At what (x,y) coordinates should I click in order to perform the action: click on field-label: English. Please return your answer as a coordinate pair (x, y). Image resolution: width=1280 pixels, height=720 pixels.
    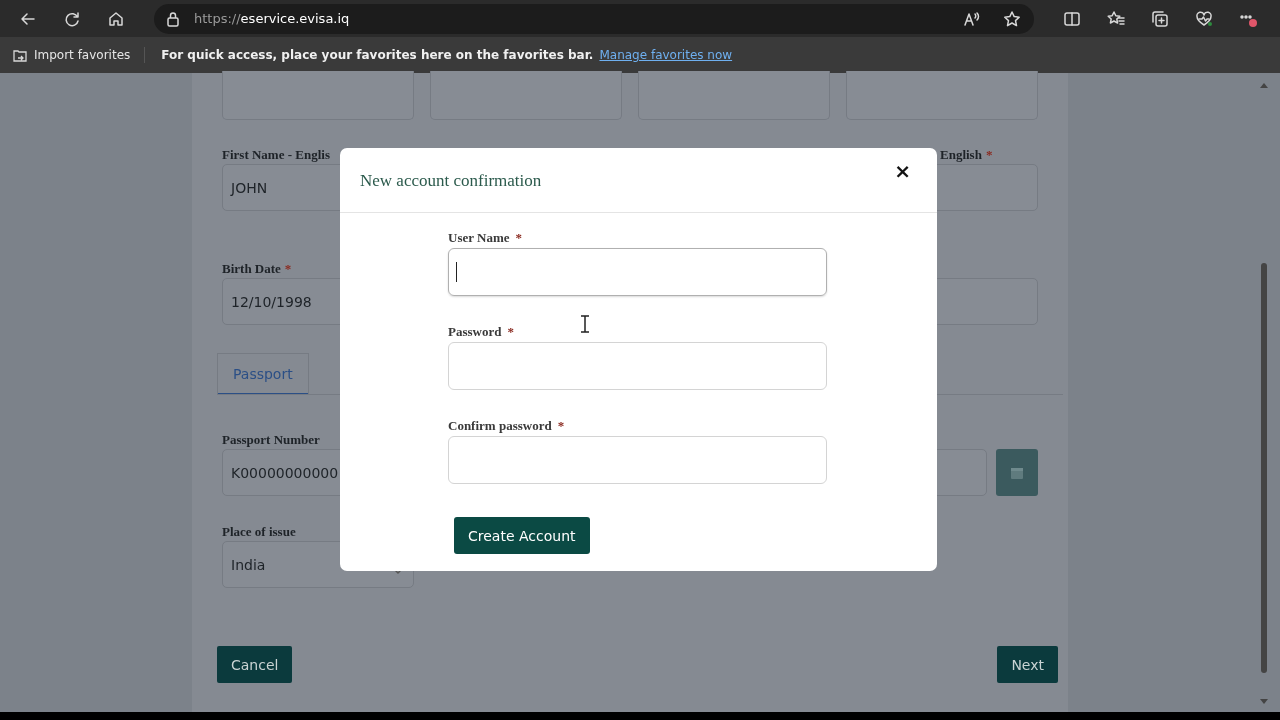
    Looking at the image, I should click on (961, 155).